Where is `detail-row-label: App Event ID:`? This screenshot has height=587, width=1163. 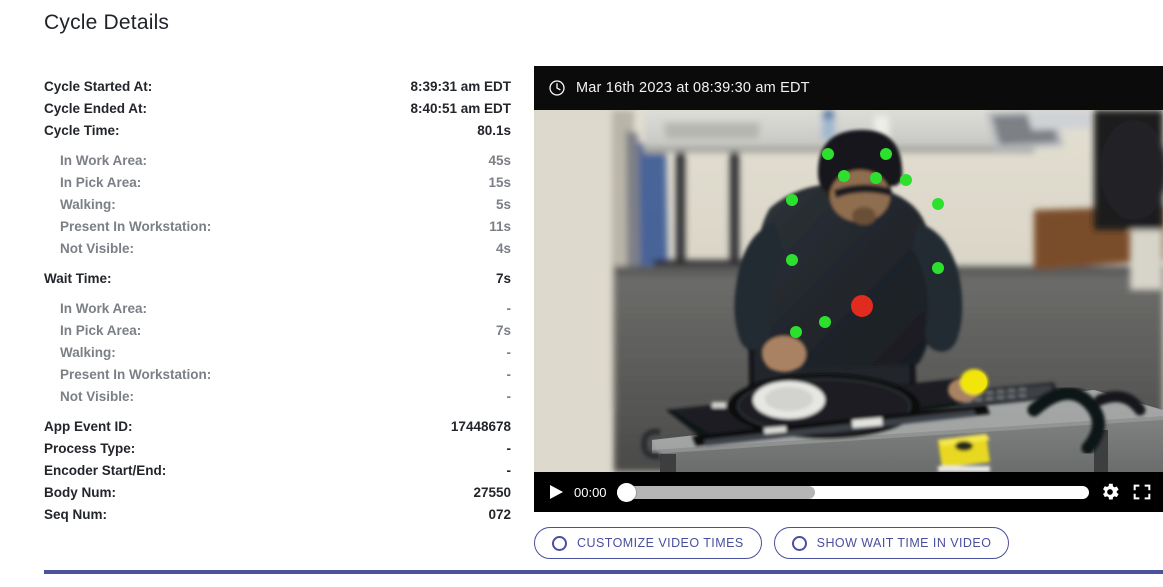 detail-row-label: App Event ID: is located at coordinates (88, 426).